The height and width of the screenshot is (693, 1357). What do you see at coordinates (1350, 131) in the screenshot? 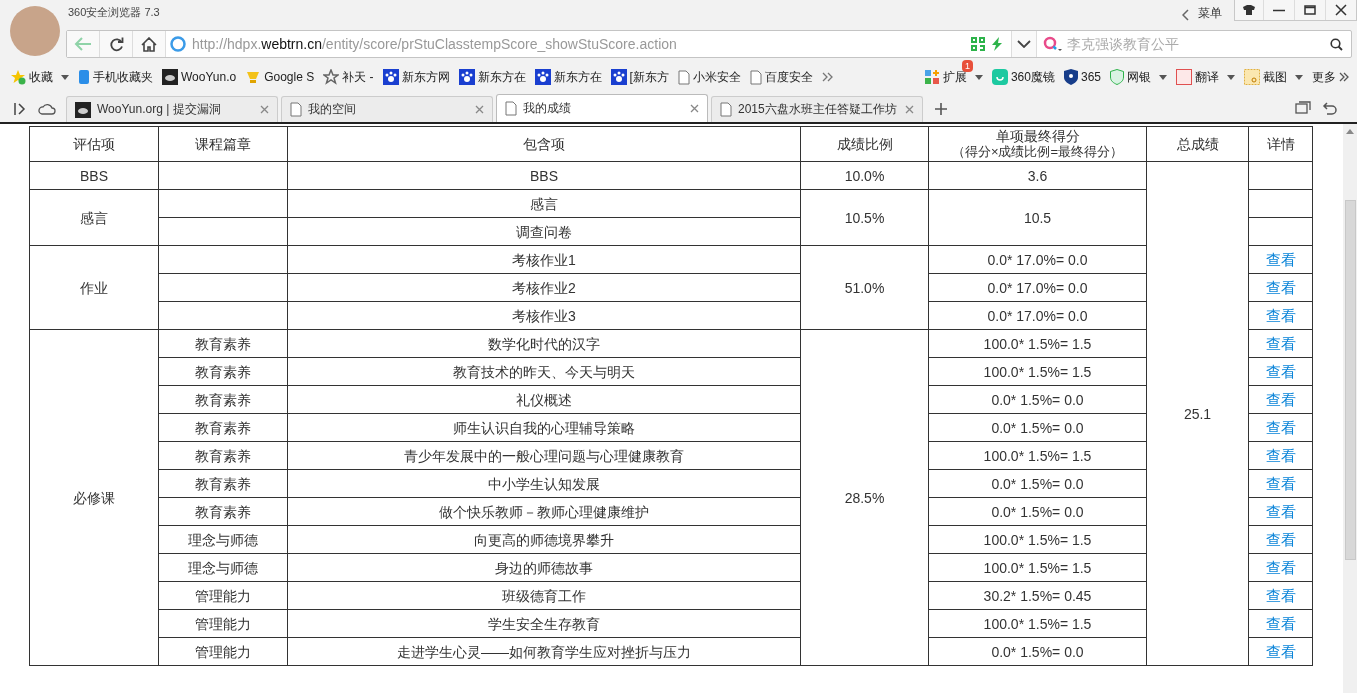
I see `scroll-up-icon` at bounding box center [1350, 131].